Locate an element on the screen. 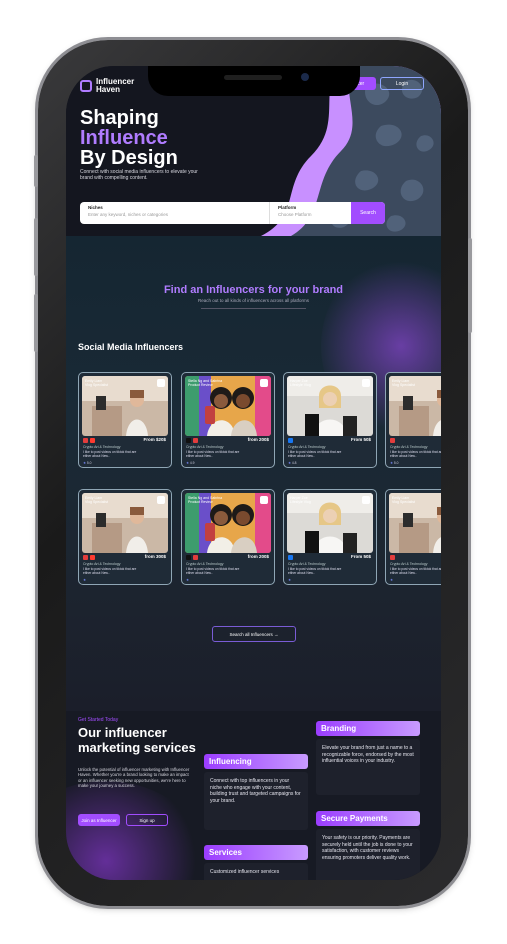 Image resolution: width=507 pixels, height=944 pixels. phone-volume-down is located at coordinates (36, 323).